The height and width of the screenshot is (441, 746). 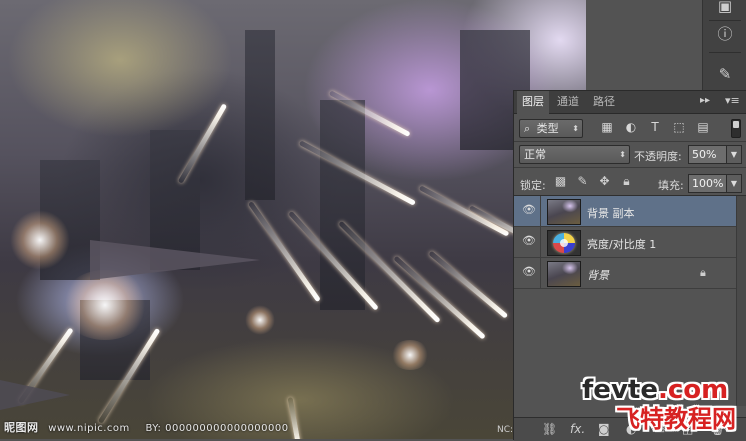 I want to click on info-icon: ⓘ, so click(x=725, y=34).